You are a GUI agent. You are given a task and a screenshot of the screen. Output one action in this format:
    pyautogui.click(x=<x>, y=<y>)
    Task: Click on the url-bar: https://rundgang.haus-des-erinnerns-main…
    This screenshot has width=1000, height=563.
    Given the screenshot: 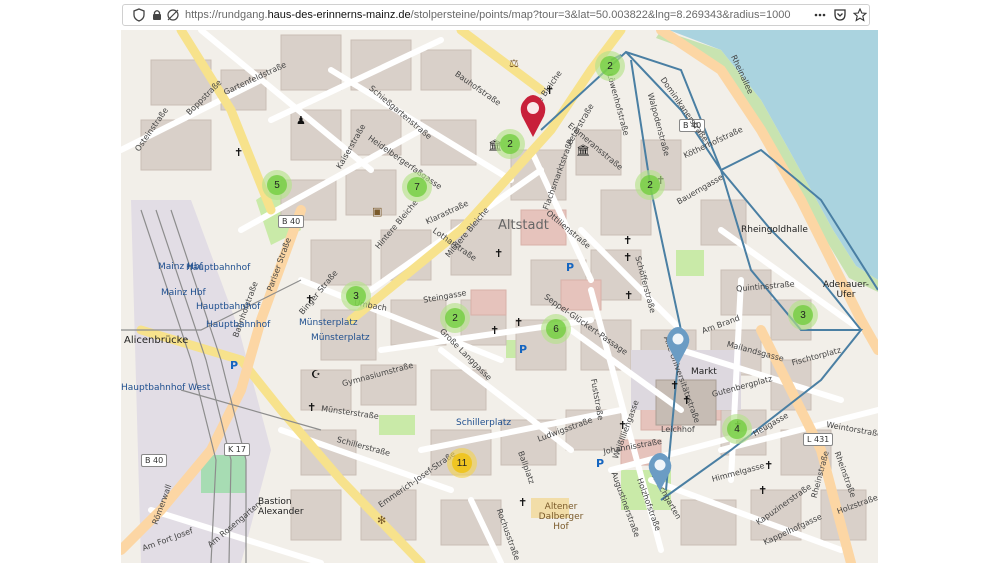 What is the action you would take?
    pyautogui.click(x=496, y=15)
    